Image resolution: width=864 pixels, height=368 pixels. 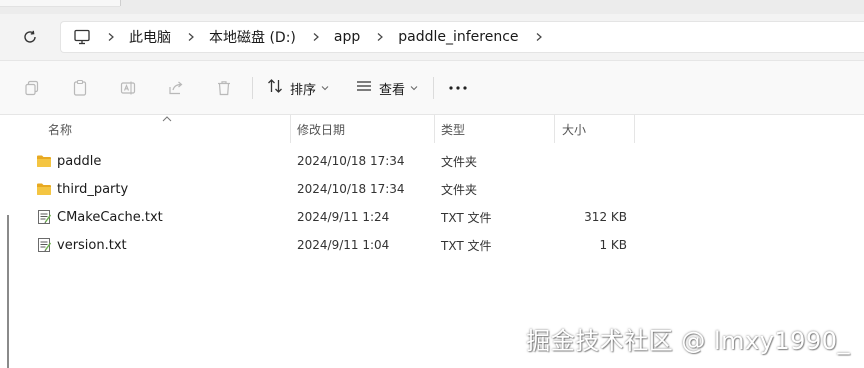 What do you see at coordinates (120, 3) in the screenshot?
I see `tab-separator` at bounding box center [120, 3].